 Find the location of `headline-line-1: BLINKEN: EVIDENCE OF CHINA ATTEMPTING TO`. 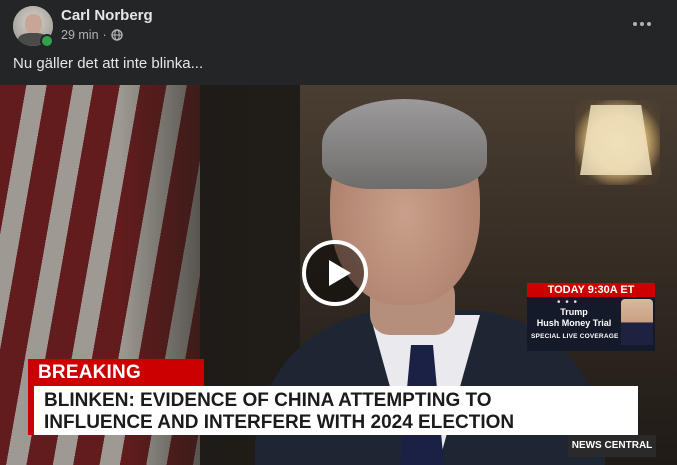

headline-line-1: BLINKEN: EVIDENCE OF CHINA ATTEMPTING TO is located at coordinates (268, 400).